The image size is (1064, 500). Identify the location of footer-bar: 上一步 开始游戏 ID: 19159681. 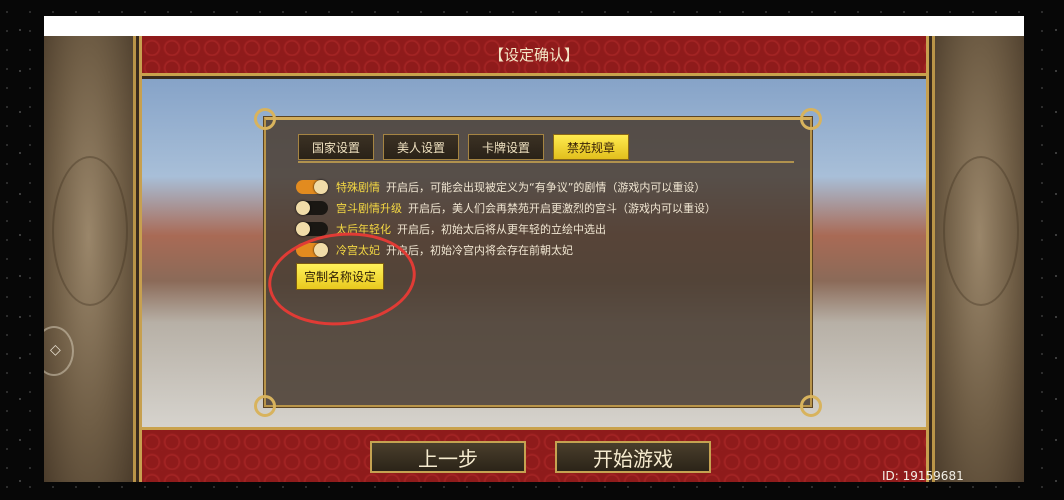
(553, 454).